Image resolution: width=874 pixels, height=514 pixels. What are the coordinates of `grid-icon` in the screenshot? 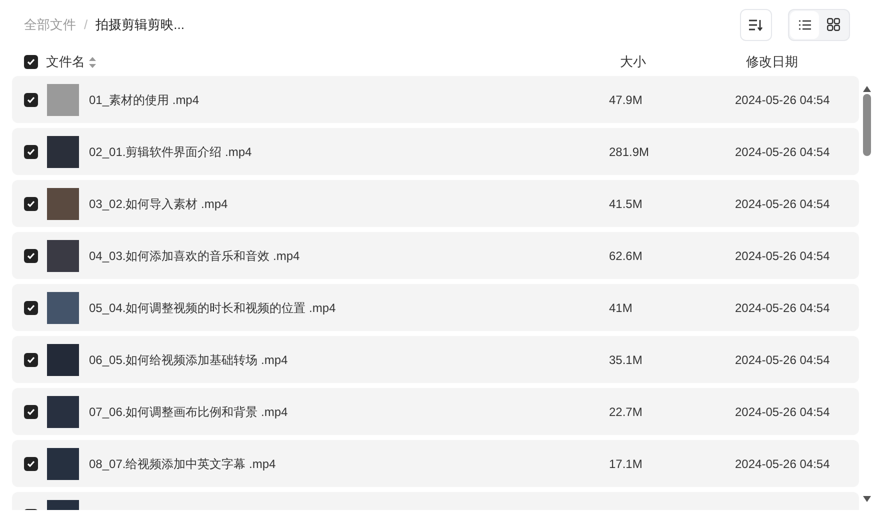 It's located at (833, 24).